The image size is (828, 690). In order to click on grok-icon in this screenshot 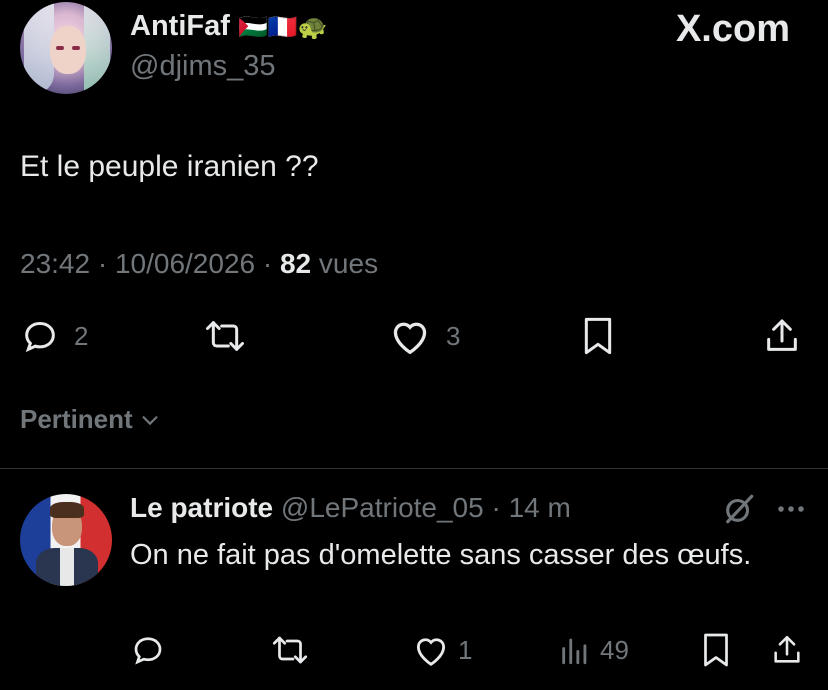, I will do `click(739, 509)`.